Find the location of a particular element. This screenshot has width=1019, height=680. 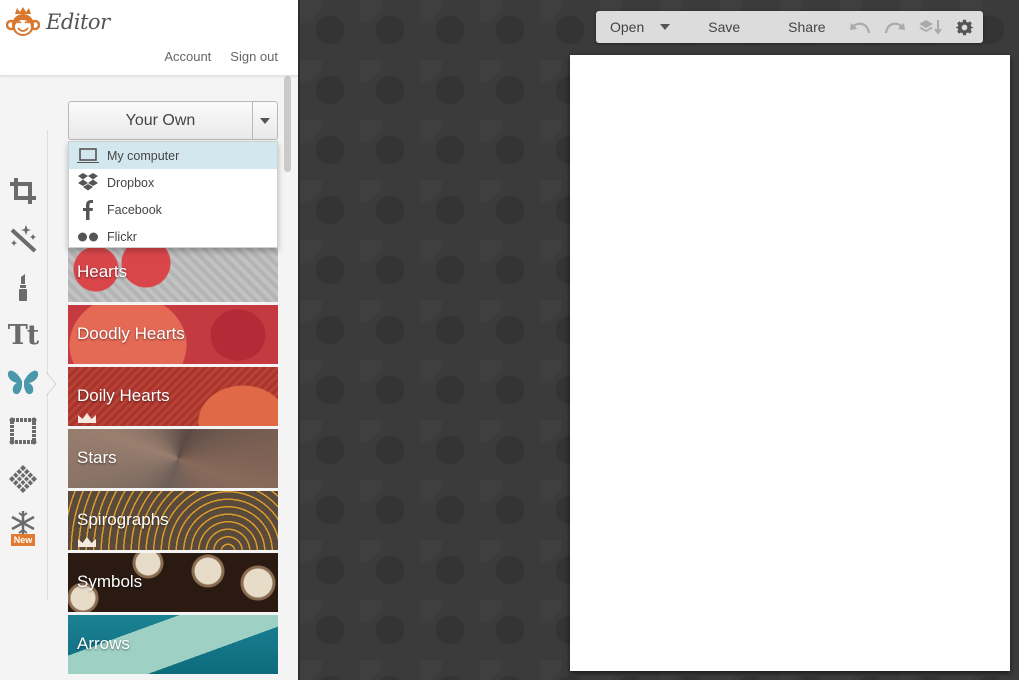

menu-item-my-computer: My computer is located at coordinates (173, 155).